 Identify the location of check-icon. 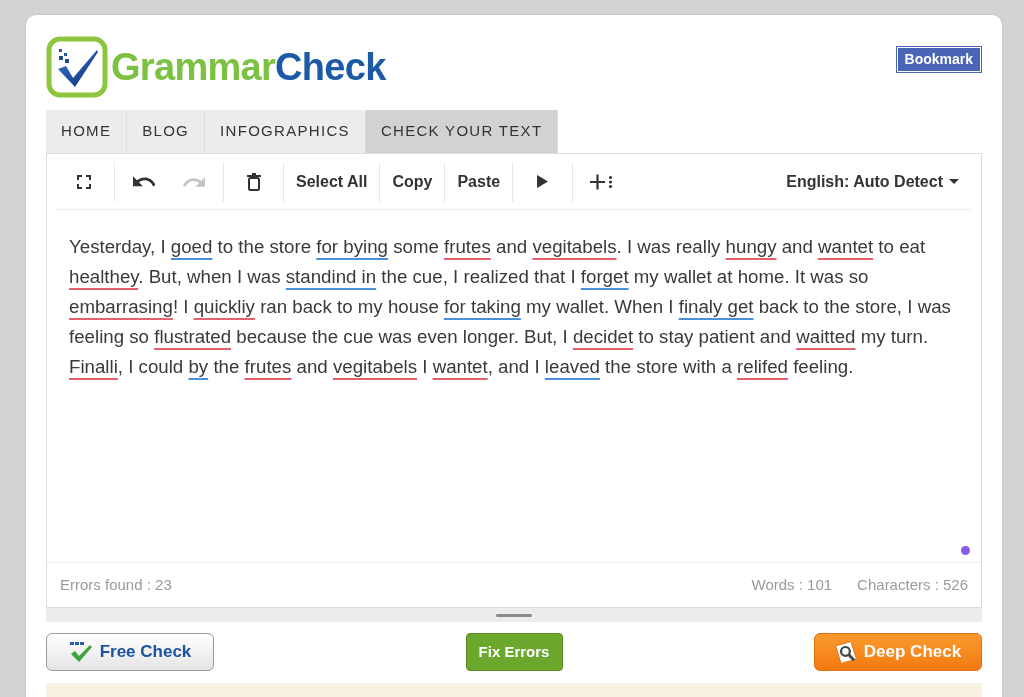
(80, 652).